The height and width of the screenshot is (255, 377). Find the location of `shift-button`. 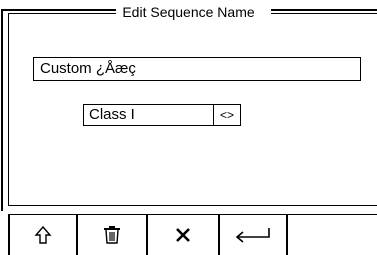

shift-button is located at coordinates (43, 235).